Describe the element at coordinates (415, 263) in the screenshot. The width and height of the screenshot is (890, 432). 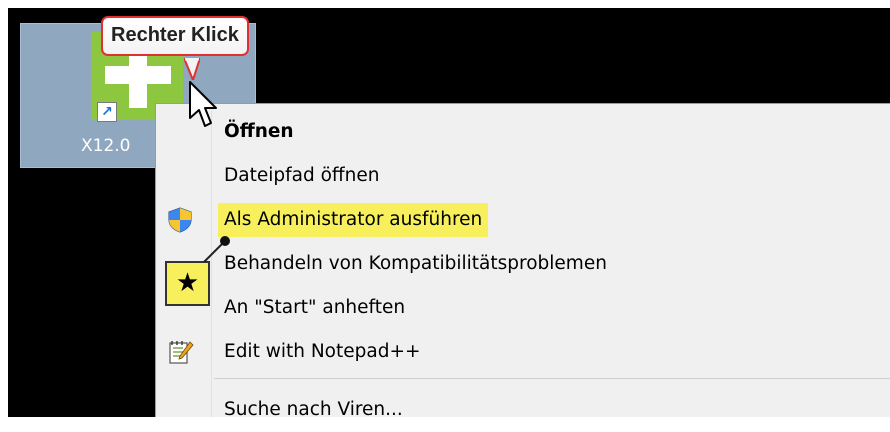
I see `menu-item-label: Behandeln von Kompatibilitätsproblemen` at that location.